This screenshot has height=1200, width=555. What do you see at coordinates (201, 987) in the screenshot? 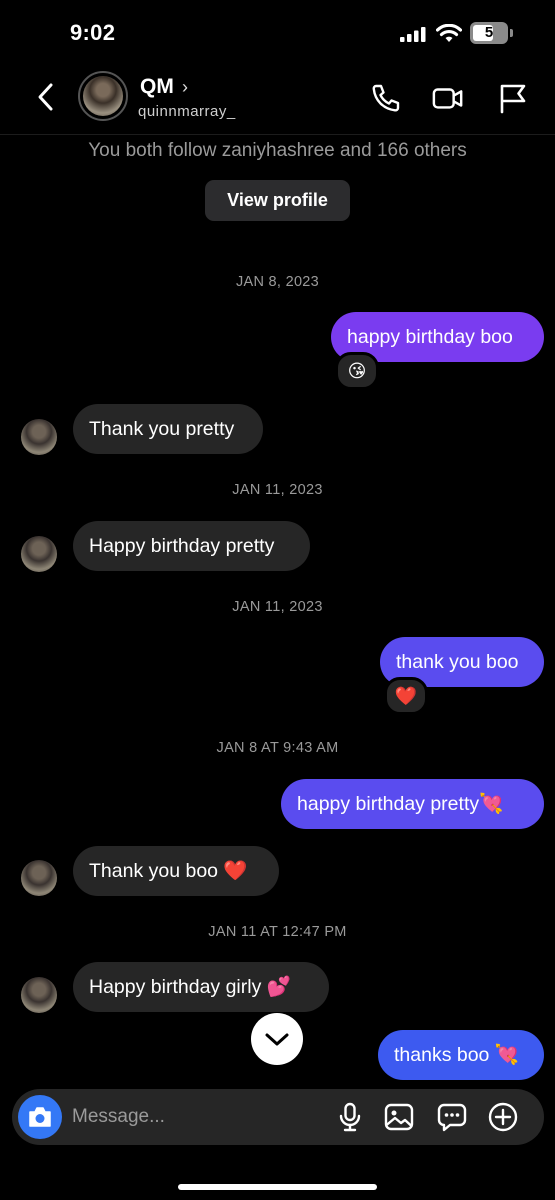
I see `received-message: Happy birthday girly 💕` at bounding box center [201, 987].